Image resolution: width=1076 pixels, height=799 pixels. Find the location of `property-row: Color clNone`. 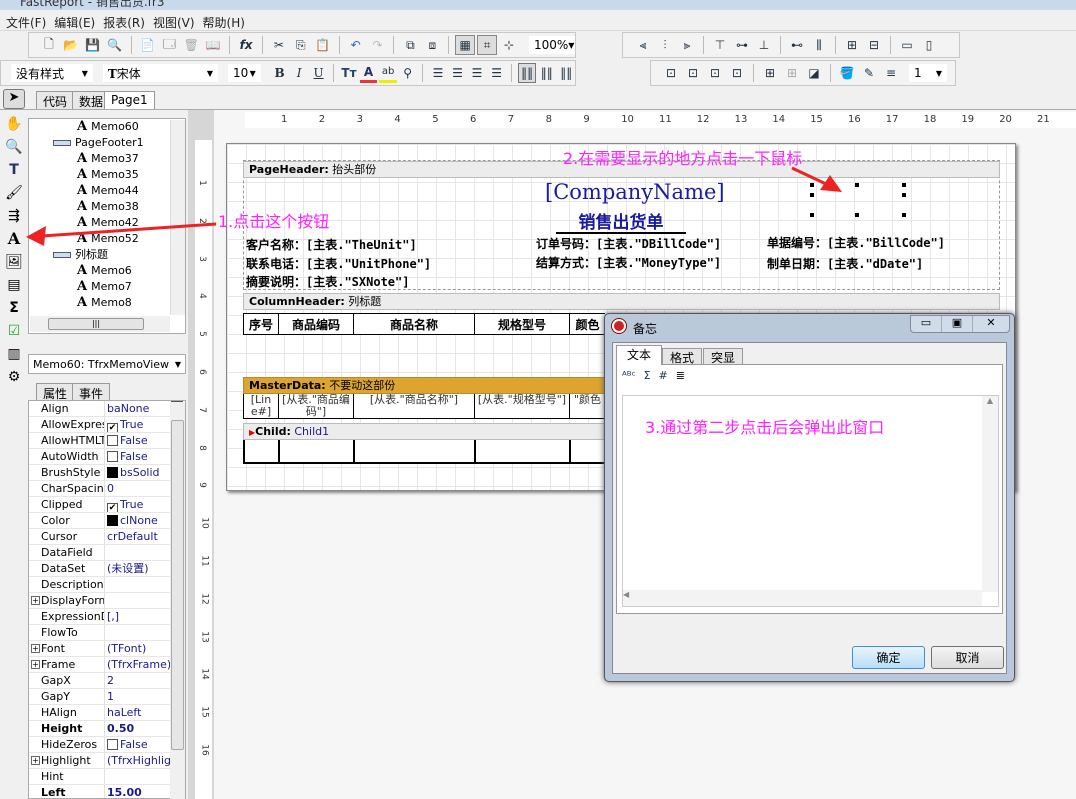

property-row: Color clNone is located at coordinates (107, 521).